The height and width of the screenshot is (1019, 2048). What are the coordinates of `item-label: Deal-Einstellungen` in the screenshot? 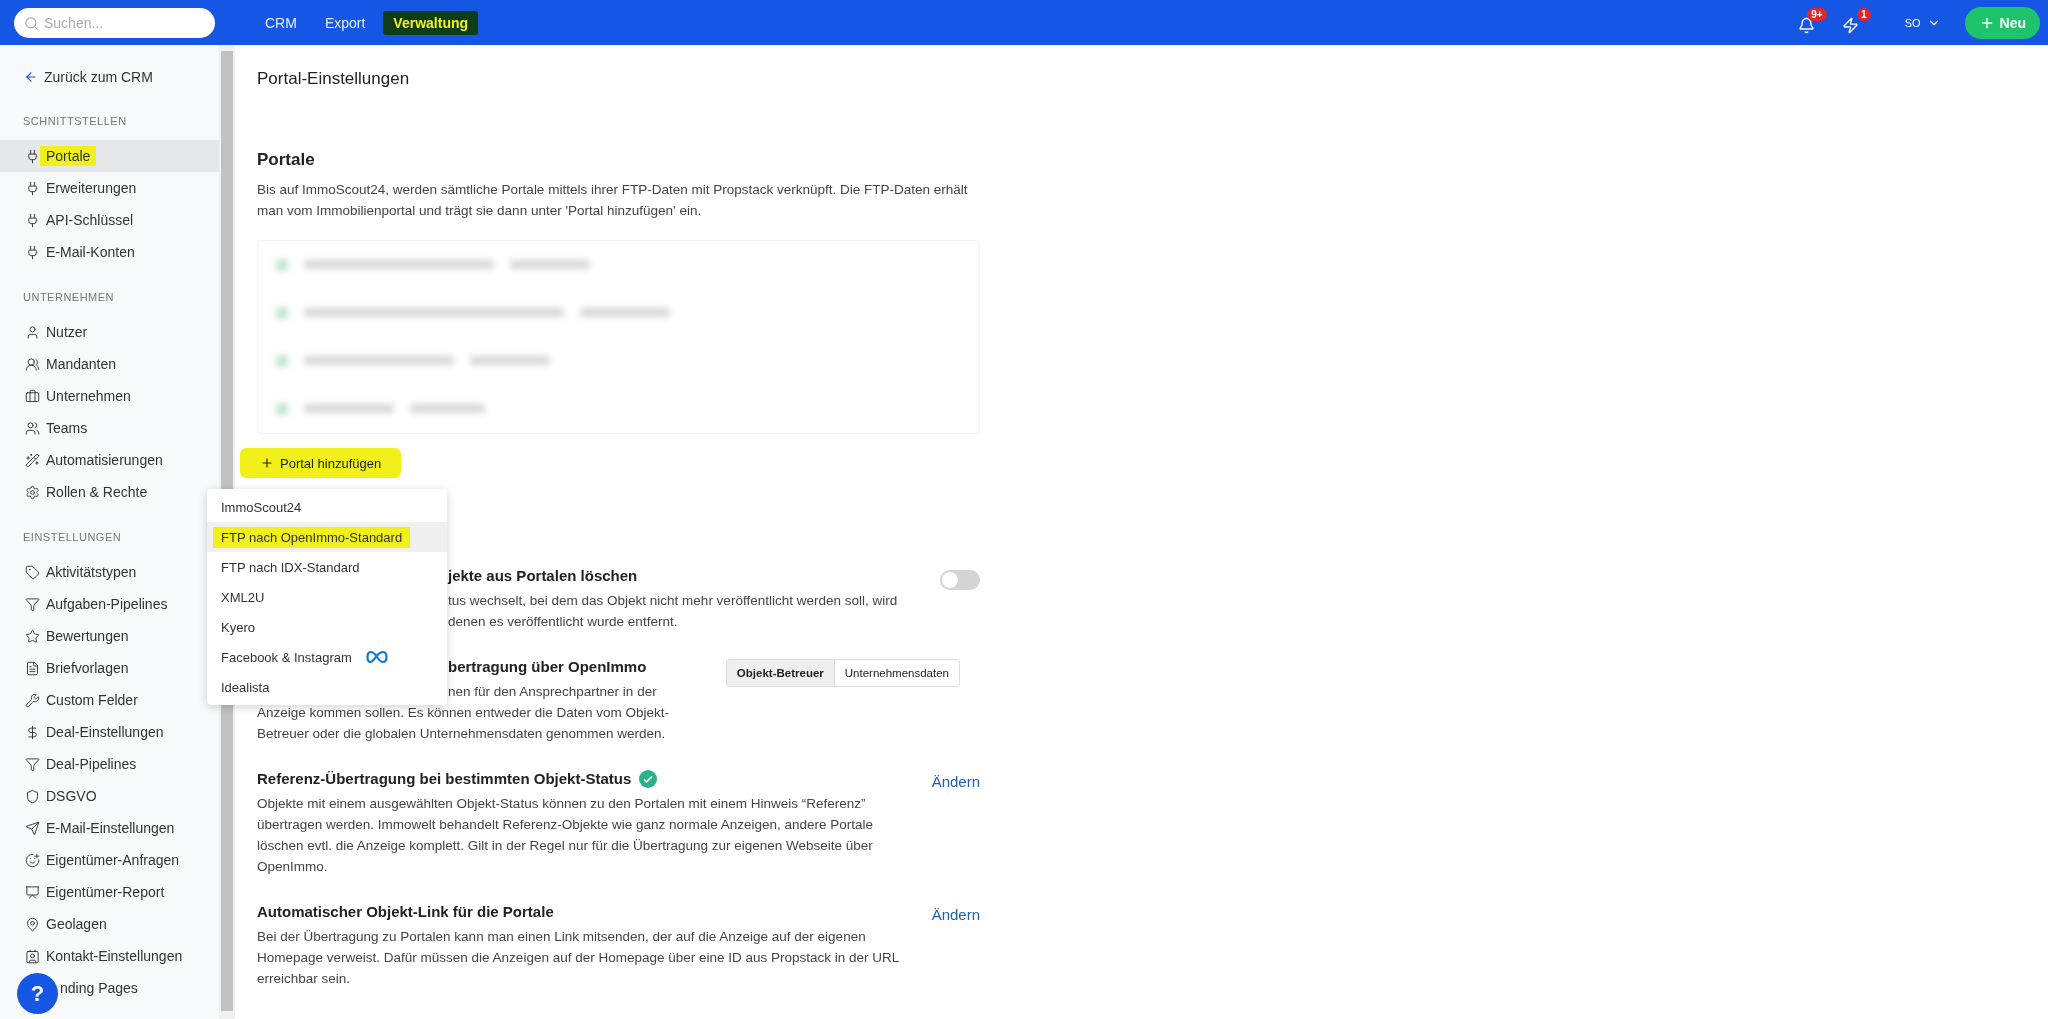 It's located at (105, 732).